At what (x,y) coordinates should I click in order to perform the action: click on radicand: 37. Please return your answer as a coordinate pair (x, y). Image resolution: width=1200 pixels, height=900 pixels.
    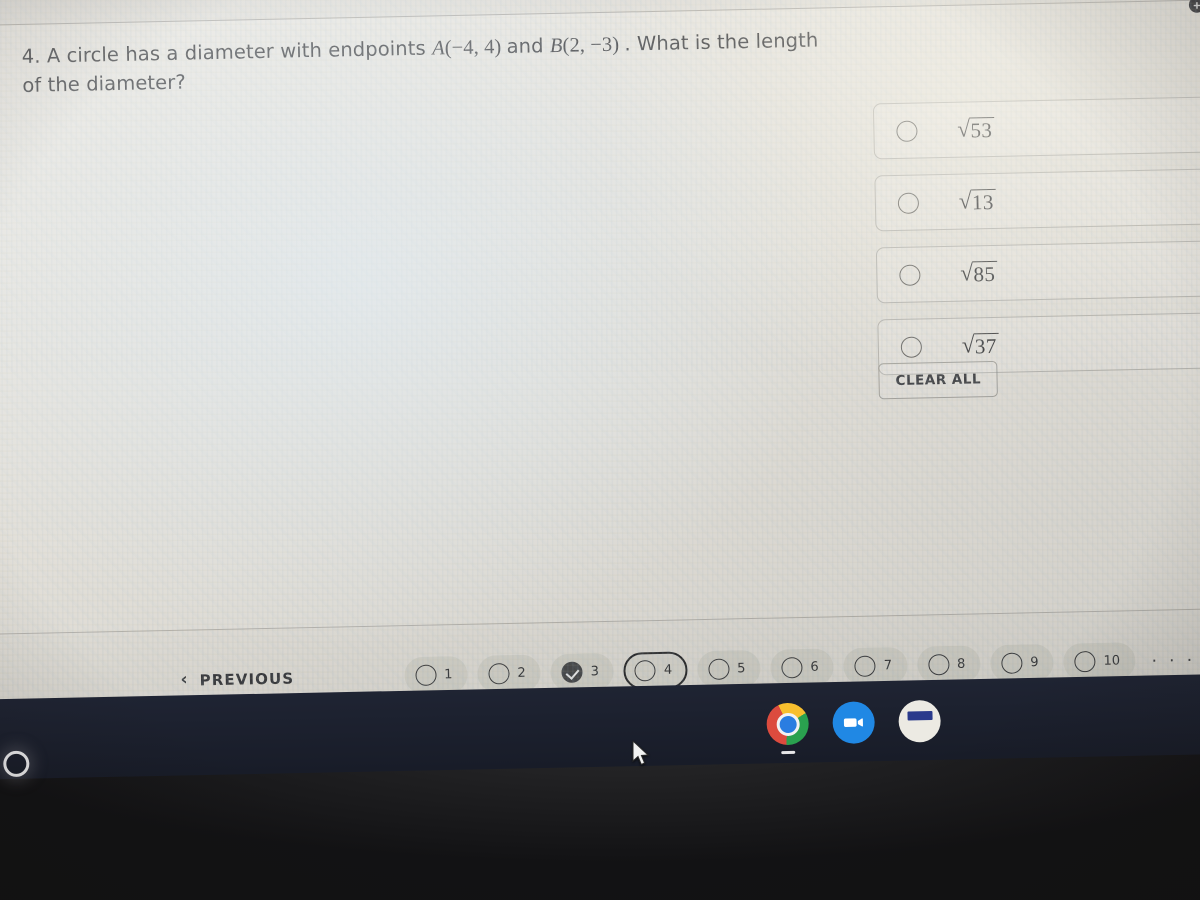
    Looking at the image, I should click on (986, 345).